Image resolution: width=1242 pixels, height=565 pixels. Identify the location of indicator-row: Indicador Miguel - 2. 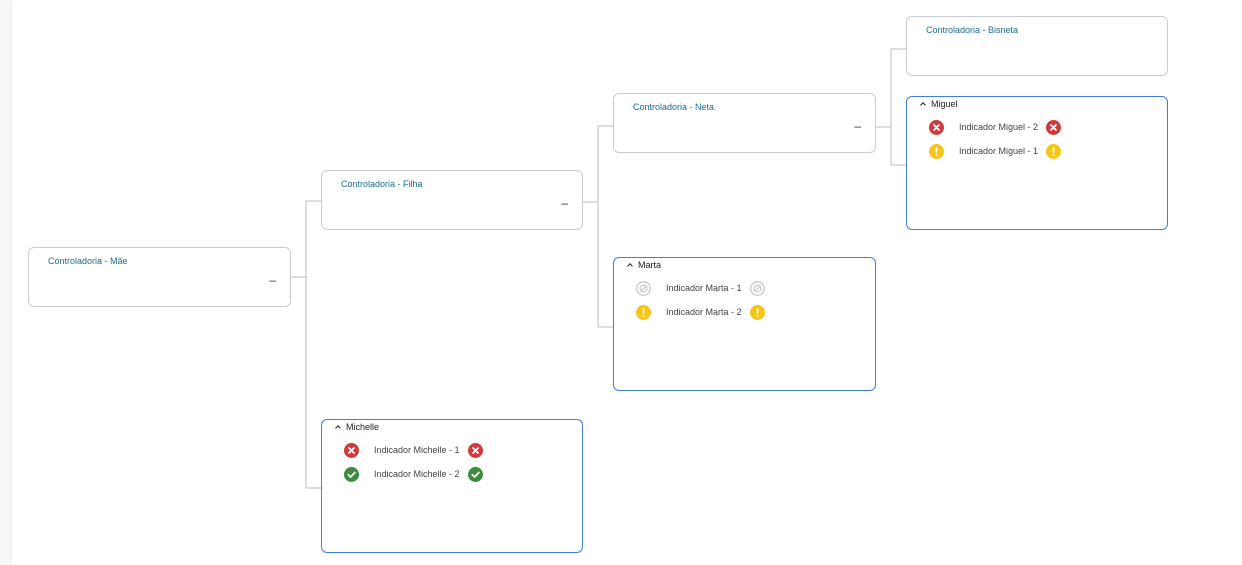
(995, 127).